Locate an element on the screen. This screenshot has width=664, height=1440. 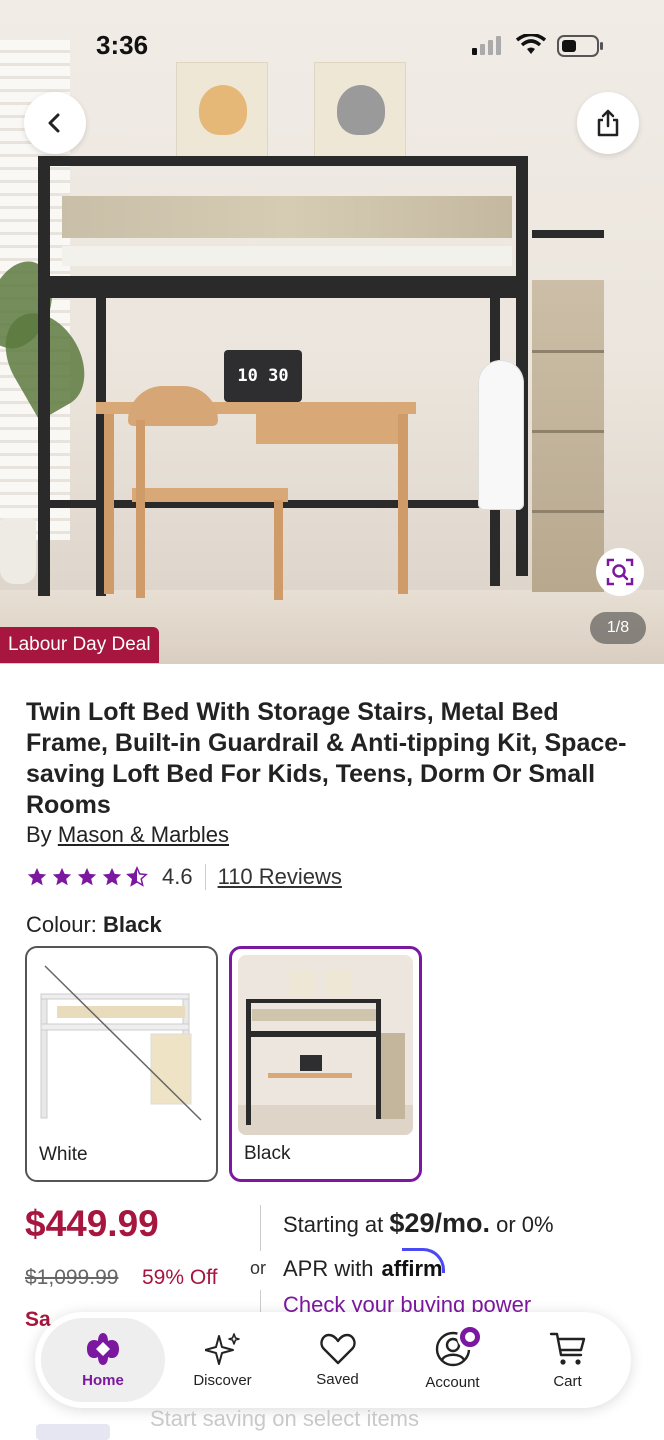
apr-line: APR with affirm is located at coordinates (364, 1265).